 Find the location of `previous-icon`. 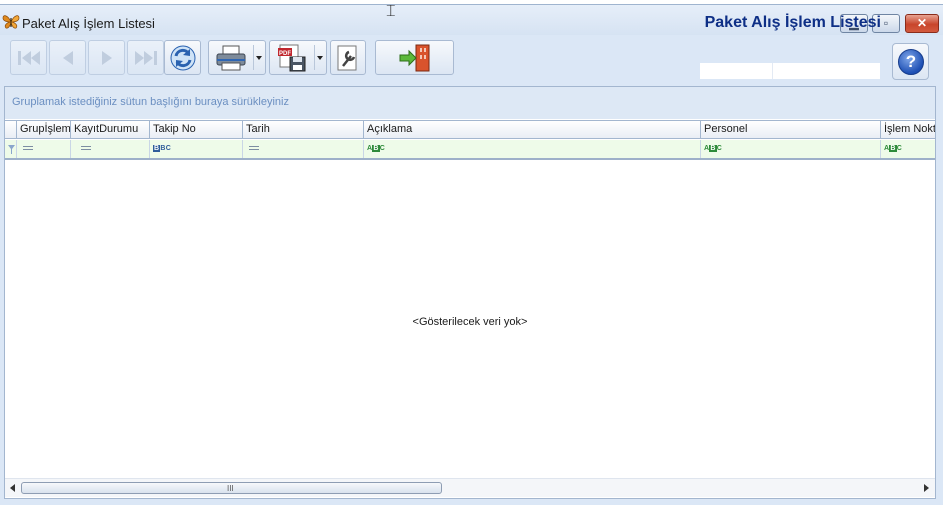

previous-icon is located at coordinates (67, 57).